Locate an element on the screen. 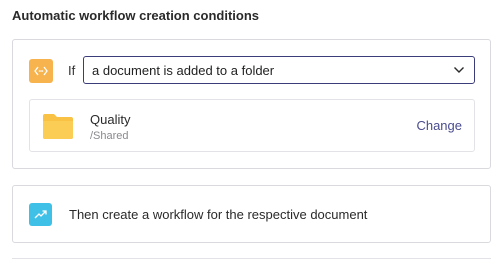  code-arrows-icon is located at coordinates (41, 71).